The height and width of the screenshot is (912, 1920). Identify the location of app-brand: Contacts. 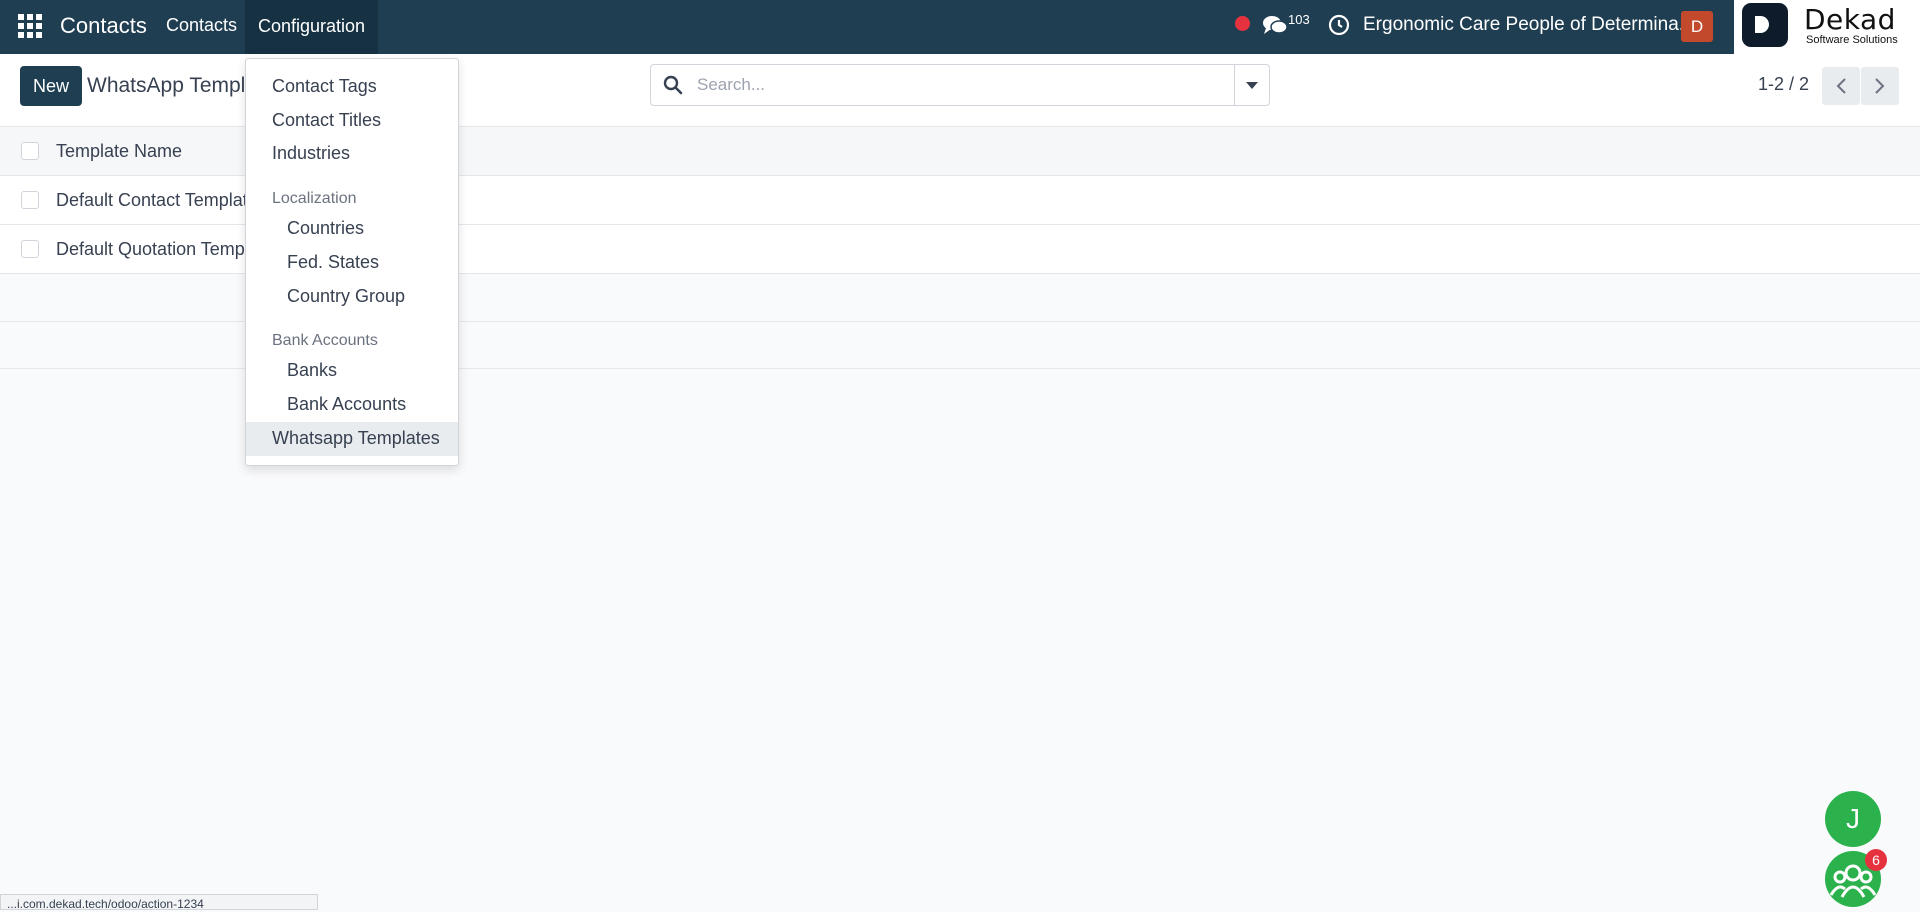
(103, 26).